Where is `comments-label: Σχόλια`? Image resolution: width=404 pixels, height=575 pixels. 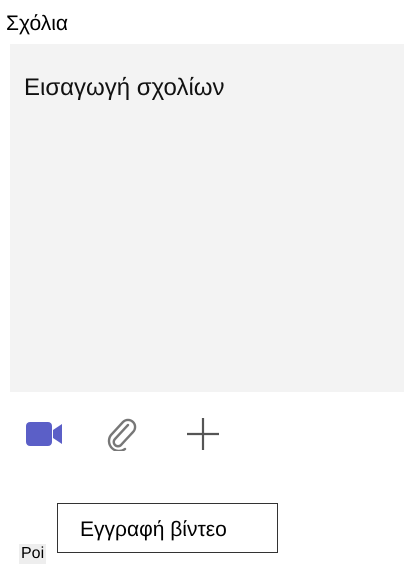 comments-label: Σχόλια is located at coordinates (37, 24).